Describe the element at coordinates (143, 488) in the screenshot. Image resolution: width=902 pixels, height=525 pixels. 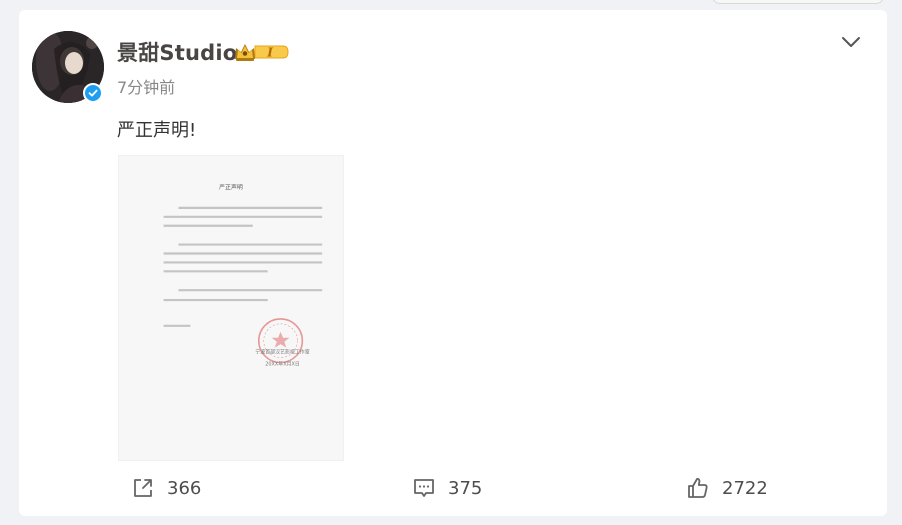
I see `repost-icon` at that location.